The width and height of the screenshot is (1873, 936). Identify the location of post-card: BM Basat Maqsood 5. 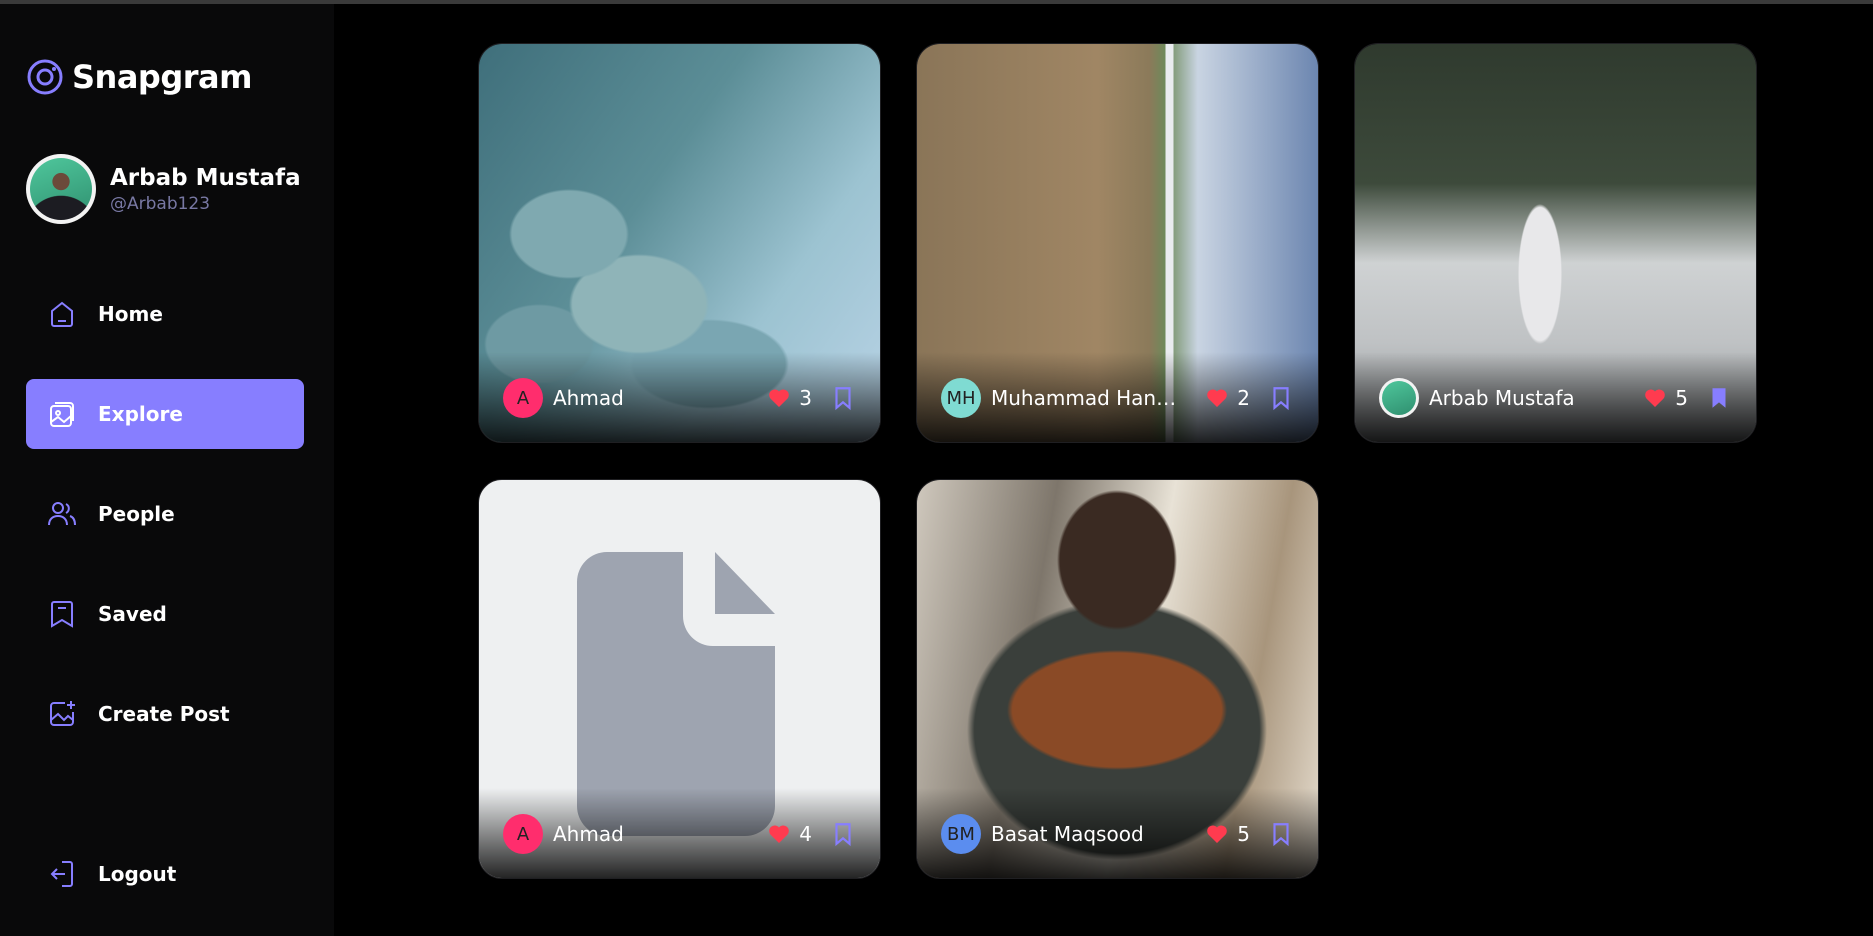
(1117, 679).